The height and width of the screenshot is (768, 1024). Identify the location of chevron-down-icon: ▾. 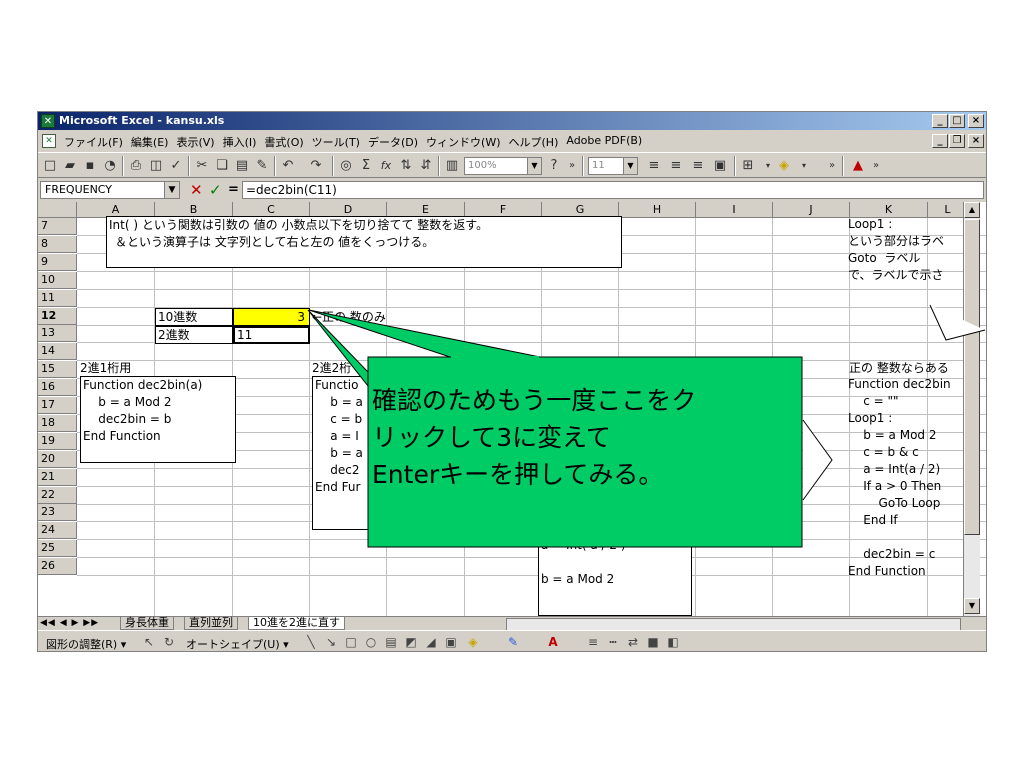
(804, 166).